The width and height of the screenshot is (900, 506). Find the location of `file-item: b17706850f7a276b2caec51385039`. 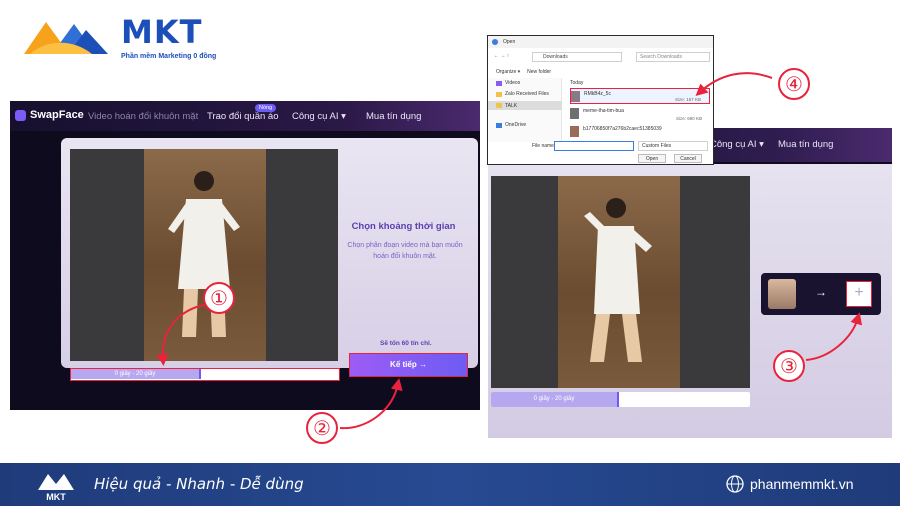

file-item: b17706850f7a276b2caec51385039 is located at coordinates (640, 132).